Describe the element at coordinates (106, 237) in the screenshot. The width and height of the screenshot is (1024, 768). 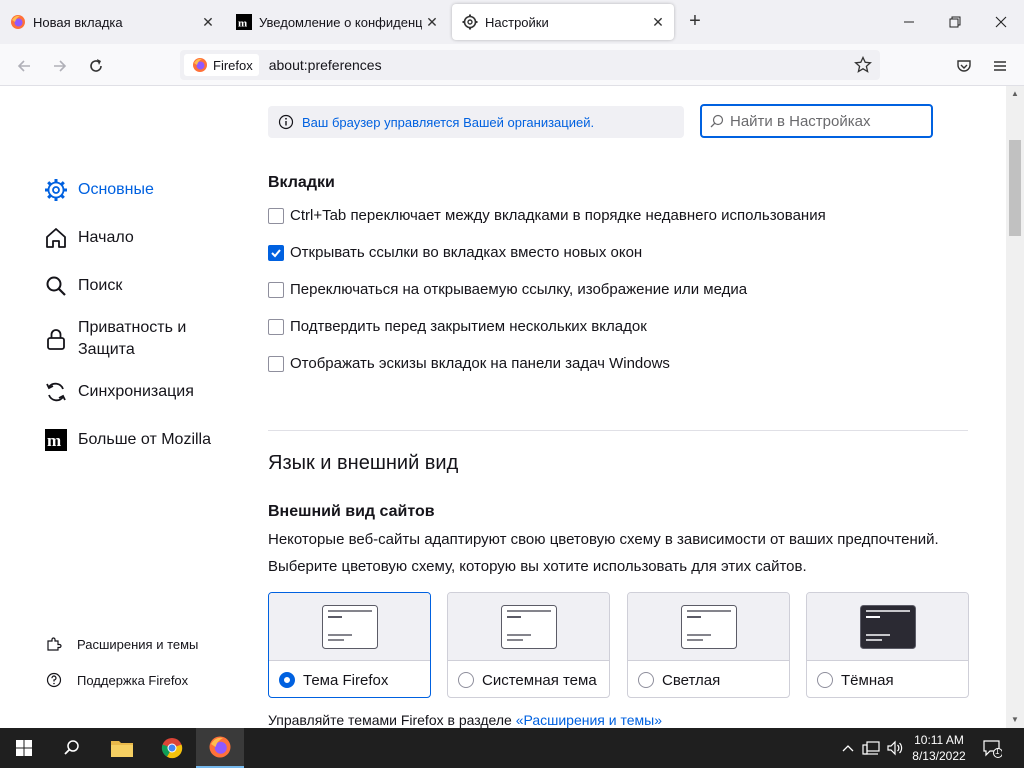
I see `sidebar-item-label: Начало` at that location.